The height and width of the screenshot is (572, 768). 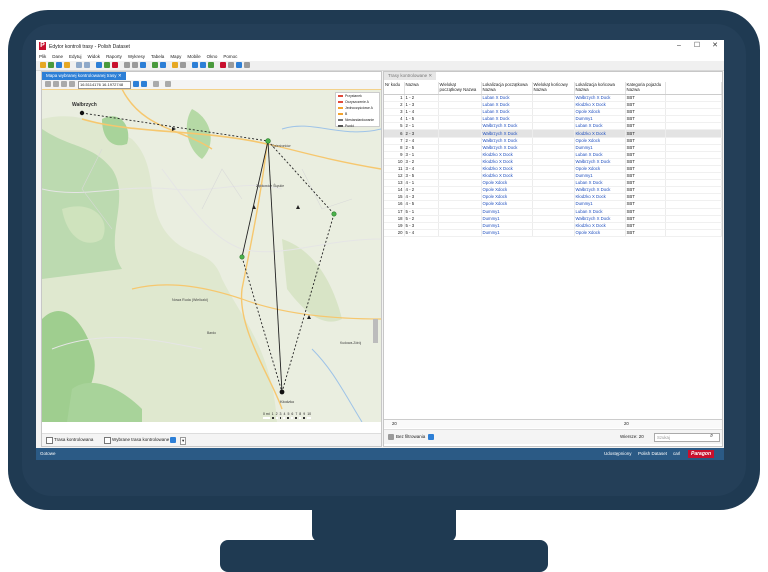 What do you see at coordinates (183, 441) in the screenshot?
I see `route-options-dropdown: ▾` at bounding box center [183, 441].